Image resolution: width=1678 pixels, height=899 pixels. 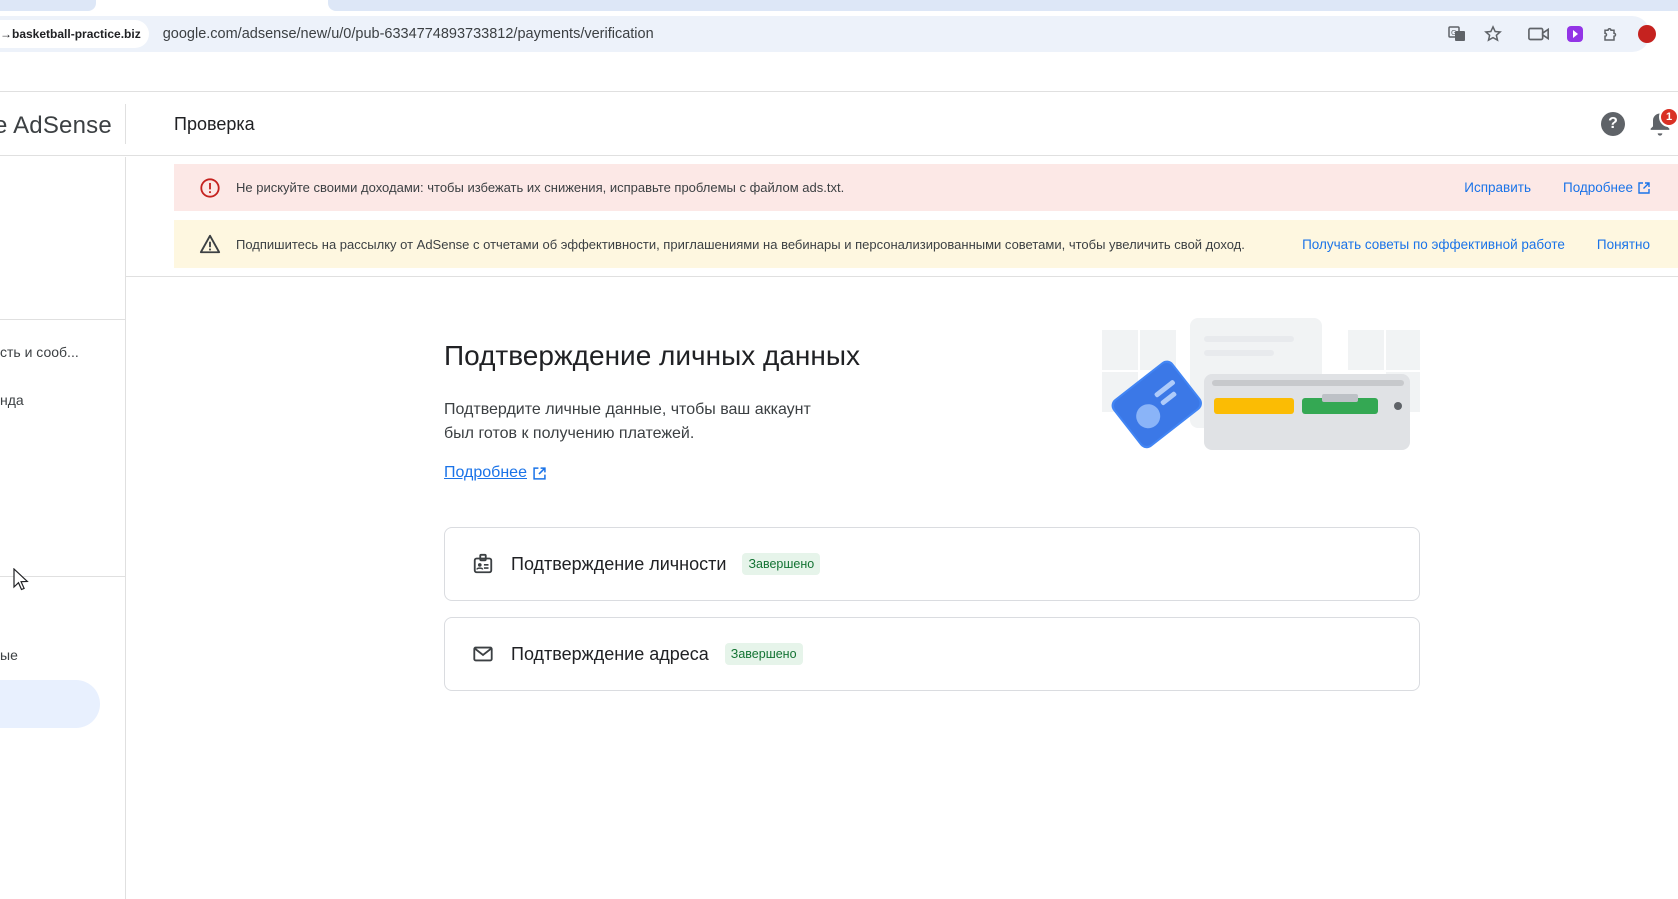 What do you see at coordinates (1433, 244) in the screenshot?
I see `subscribe-tips-button: Получать советы по эффективной работе` at bounding box center [1433, 244].